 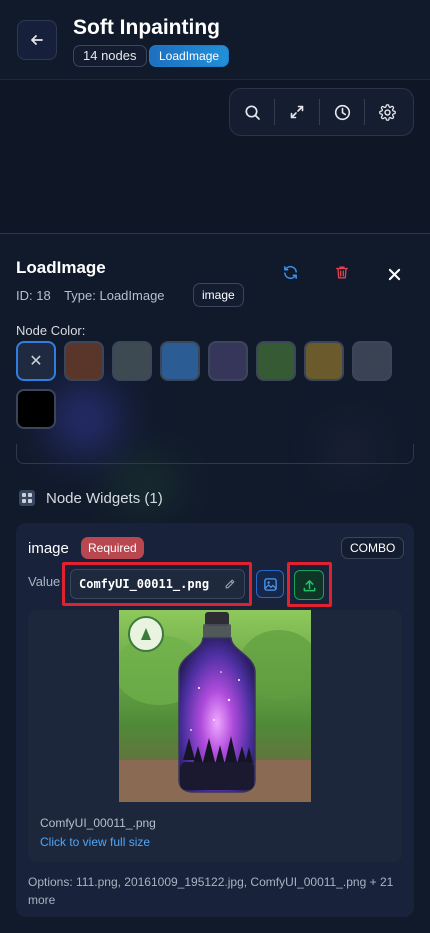 What do you see at coordinates (146, 27) in the screenshot?
I see `page-title: Soft Inpainting` at bounding box center [146, 27].